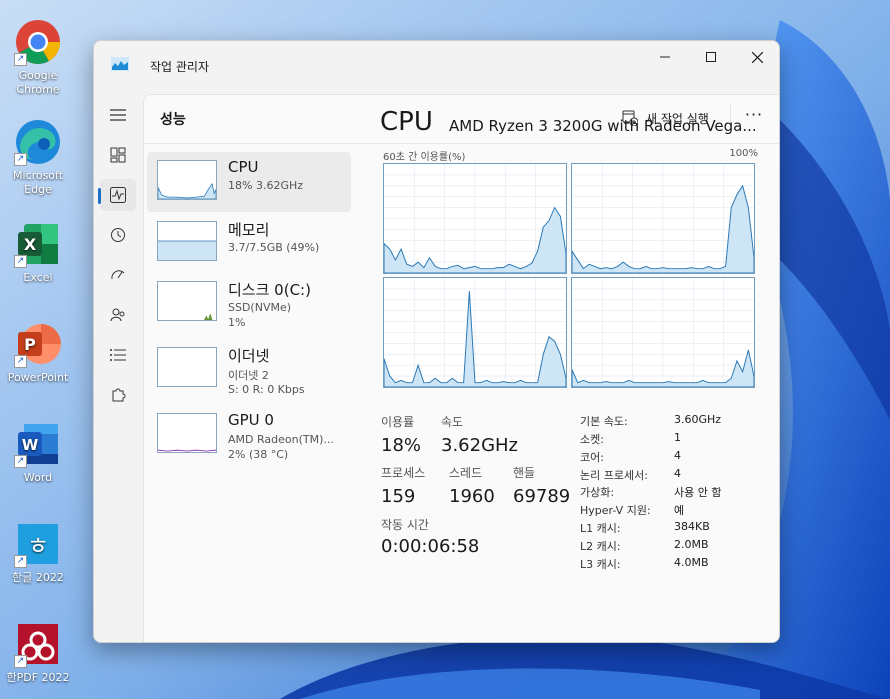 This screenshot has height=699, width=890. Describe the element at coordinates (600, 528) in the screenshot. I see `spec-label: L1 캐시:` at that location.